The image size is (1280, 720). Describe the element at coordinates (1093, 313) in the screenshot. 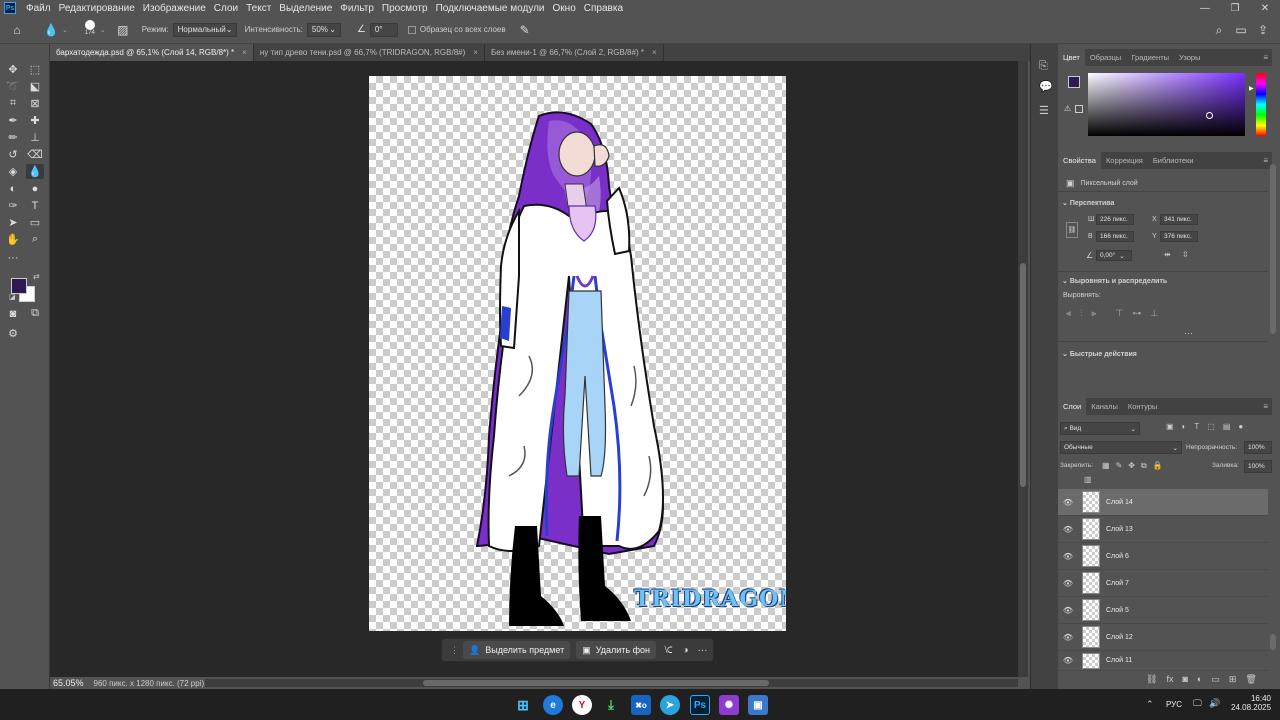

I see `align-right-icon: ⫸` at that location.